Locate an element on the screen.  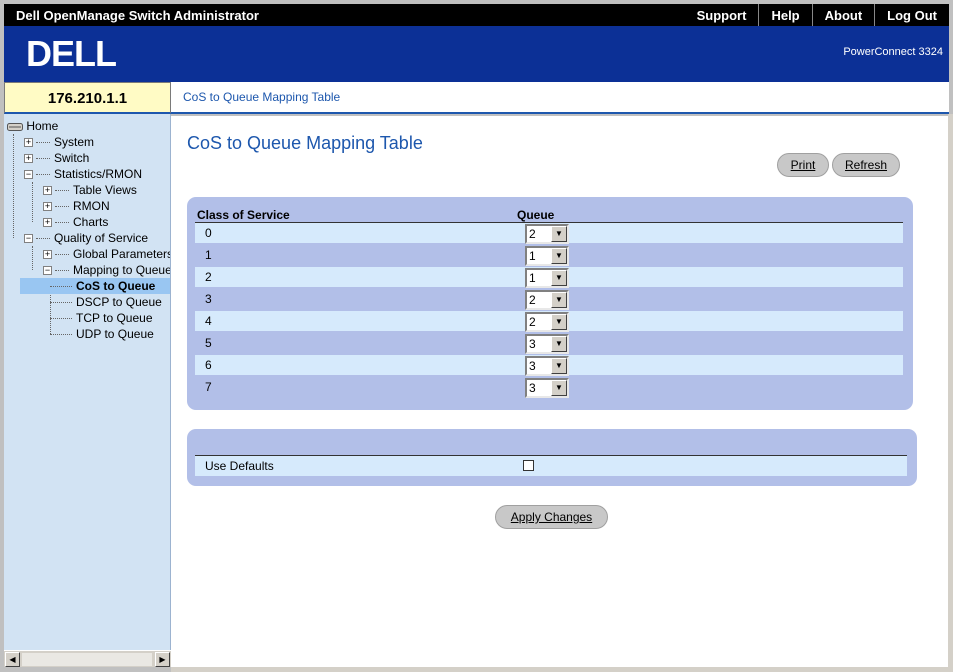
table-row: 7 3 ▼ is located at coordinates (549, 388).